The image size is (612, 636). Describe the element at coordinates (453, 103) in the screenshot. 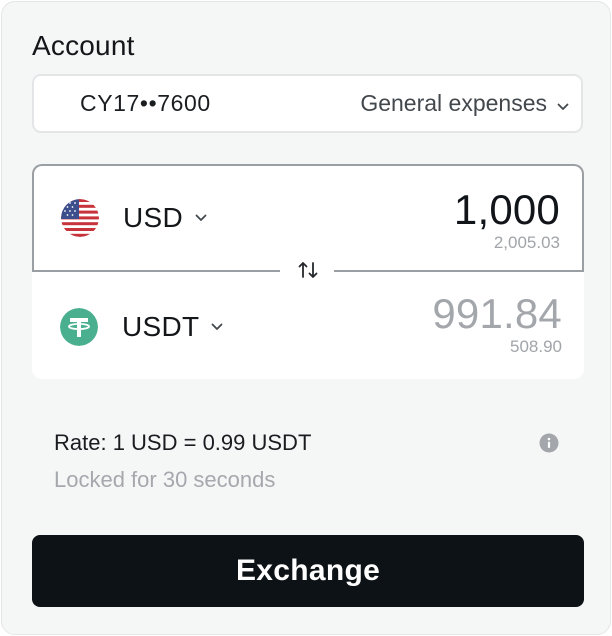

I see `account-name: General expenses` at that location.